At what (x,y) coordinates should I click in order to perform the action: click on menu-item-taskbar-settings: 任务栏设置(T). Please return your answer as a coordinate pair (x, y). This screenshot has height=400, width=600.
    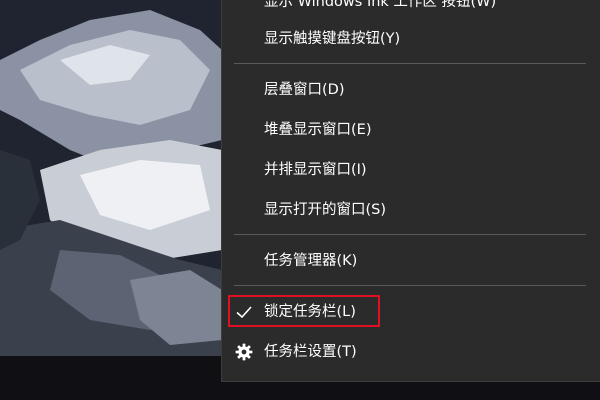
    Looking at the image, I should click on (411, 352).